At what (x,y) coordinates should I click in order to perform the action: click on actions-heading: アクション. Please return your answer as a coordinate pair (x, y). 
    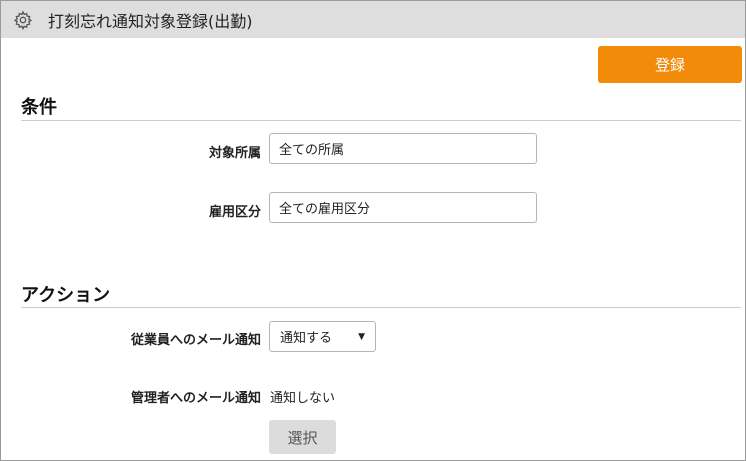
    Looking at the image, I should click on (66, 295).